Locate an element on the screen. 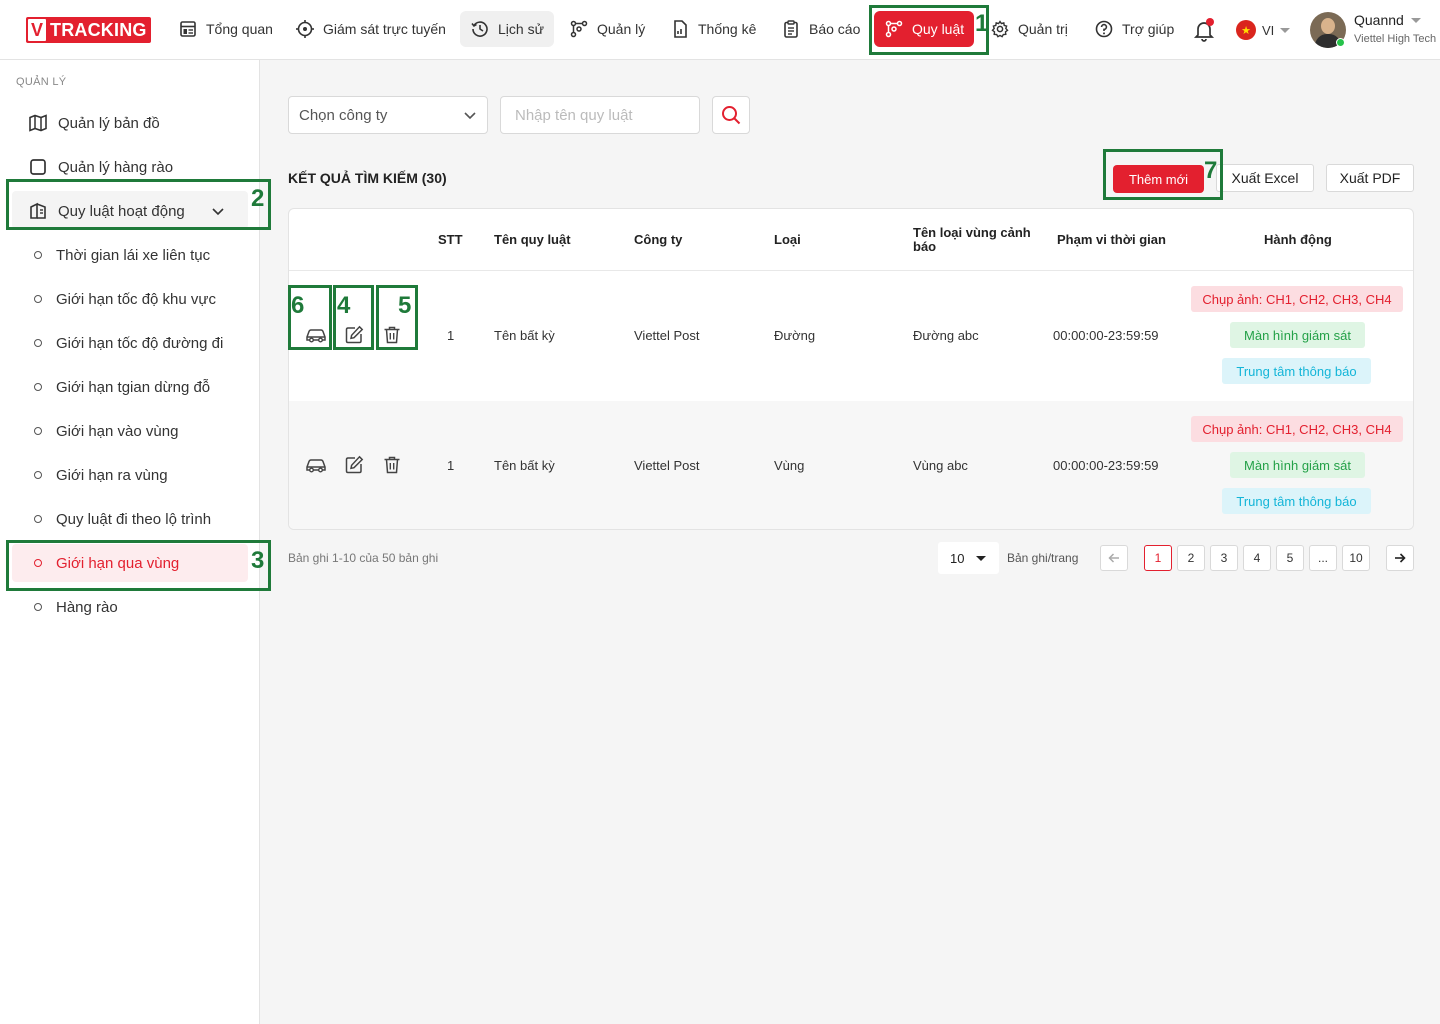 This screenshot has width=1440, height=1024. results-title: KẾT QUẢ TÌM KIẾM (30) is located at coordinates (367, 178).